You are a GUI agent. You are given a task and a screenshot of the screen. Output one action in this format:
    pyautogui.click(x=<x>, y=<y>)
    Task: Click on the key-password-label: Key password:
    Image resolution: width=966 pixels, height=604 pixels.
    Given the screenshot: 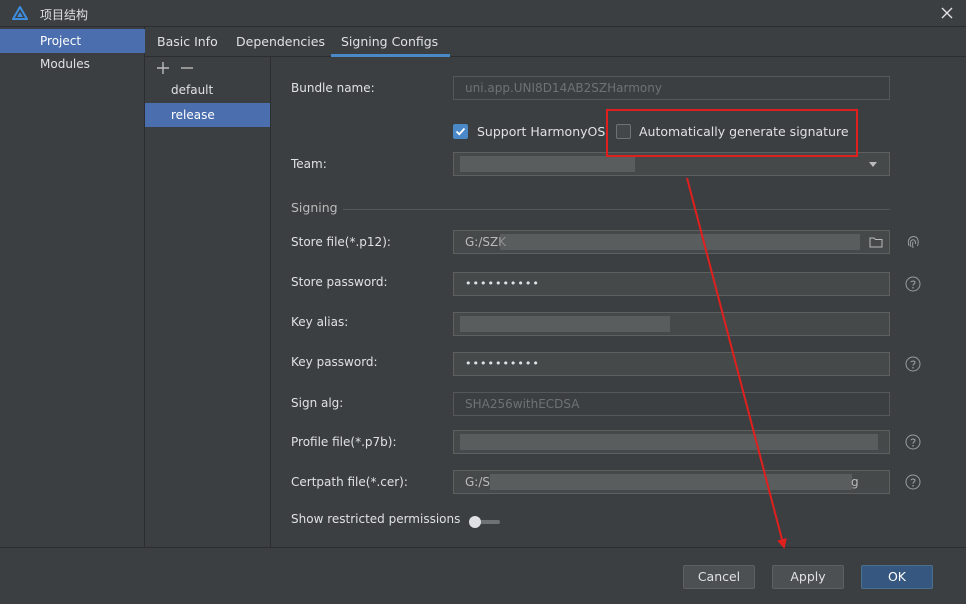 What is the action you would take?
    pyautogui.click(x=334, y=362)
    